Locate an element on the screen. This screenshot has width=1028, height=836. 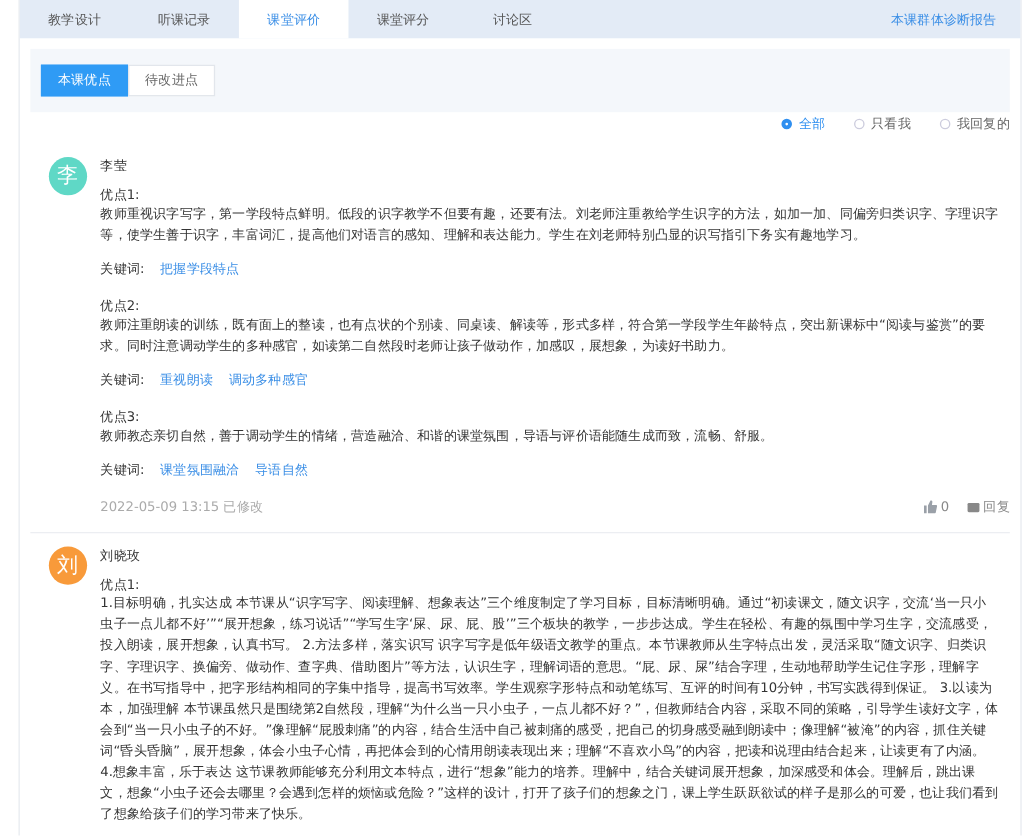
avatar: 李 is located at coordinates (68, 176).